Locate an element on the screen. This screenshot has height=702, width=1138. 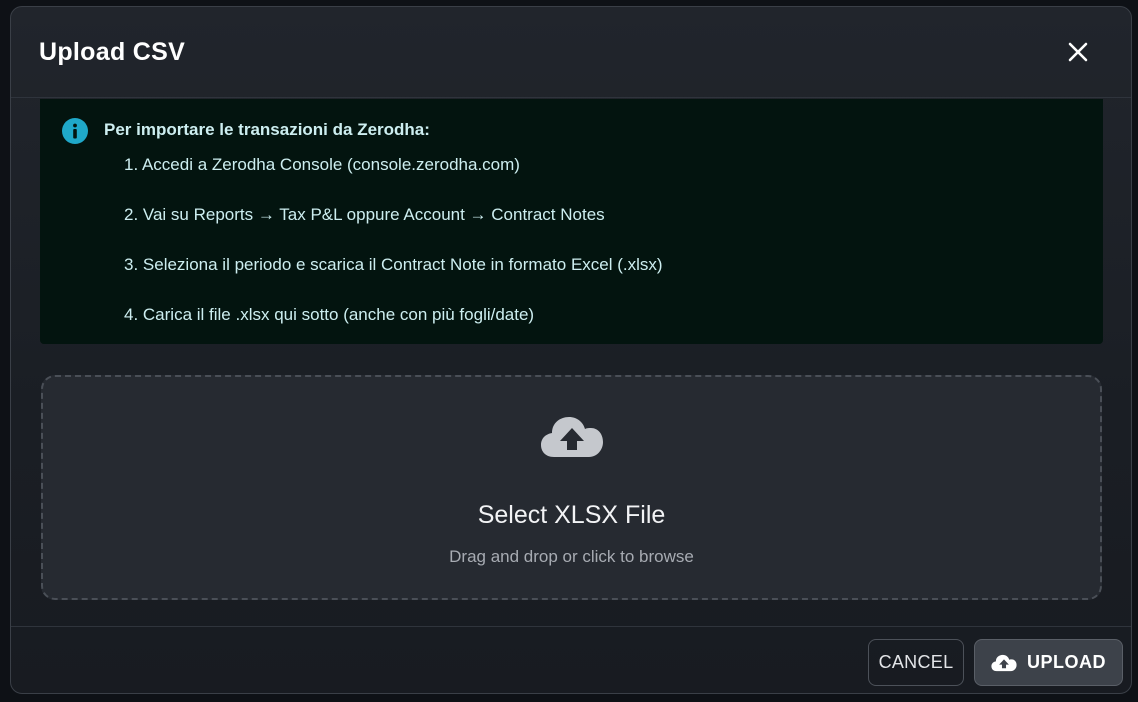
upload-button: UPLOAD is located at coordinates (1048, 662).